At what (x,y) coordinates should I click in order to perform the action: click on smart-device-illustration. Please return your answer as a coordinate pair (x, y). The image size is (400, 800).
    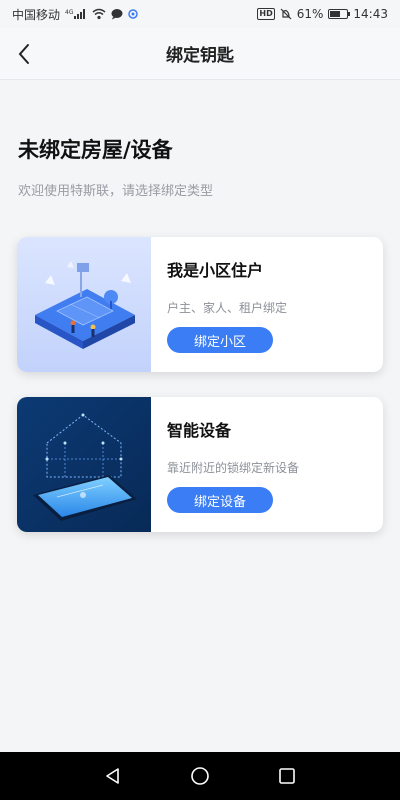
    Looking at the image, I should click on (84, 464).